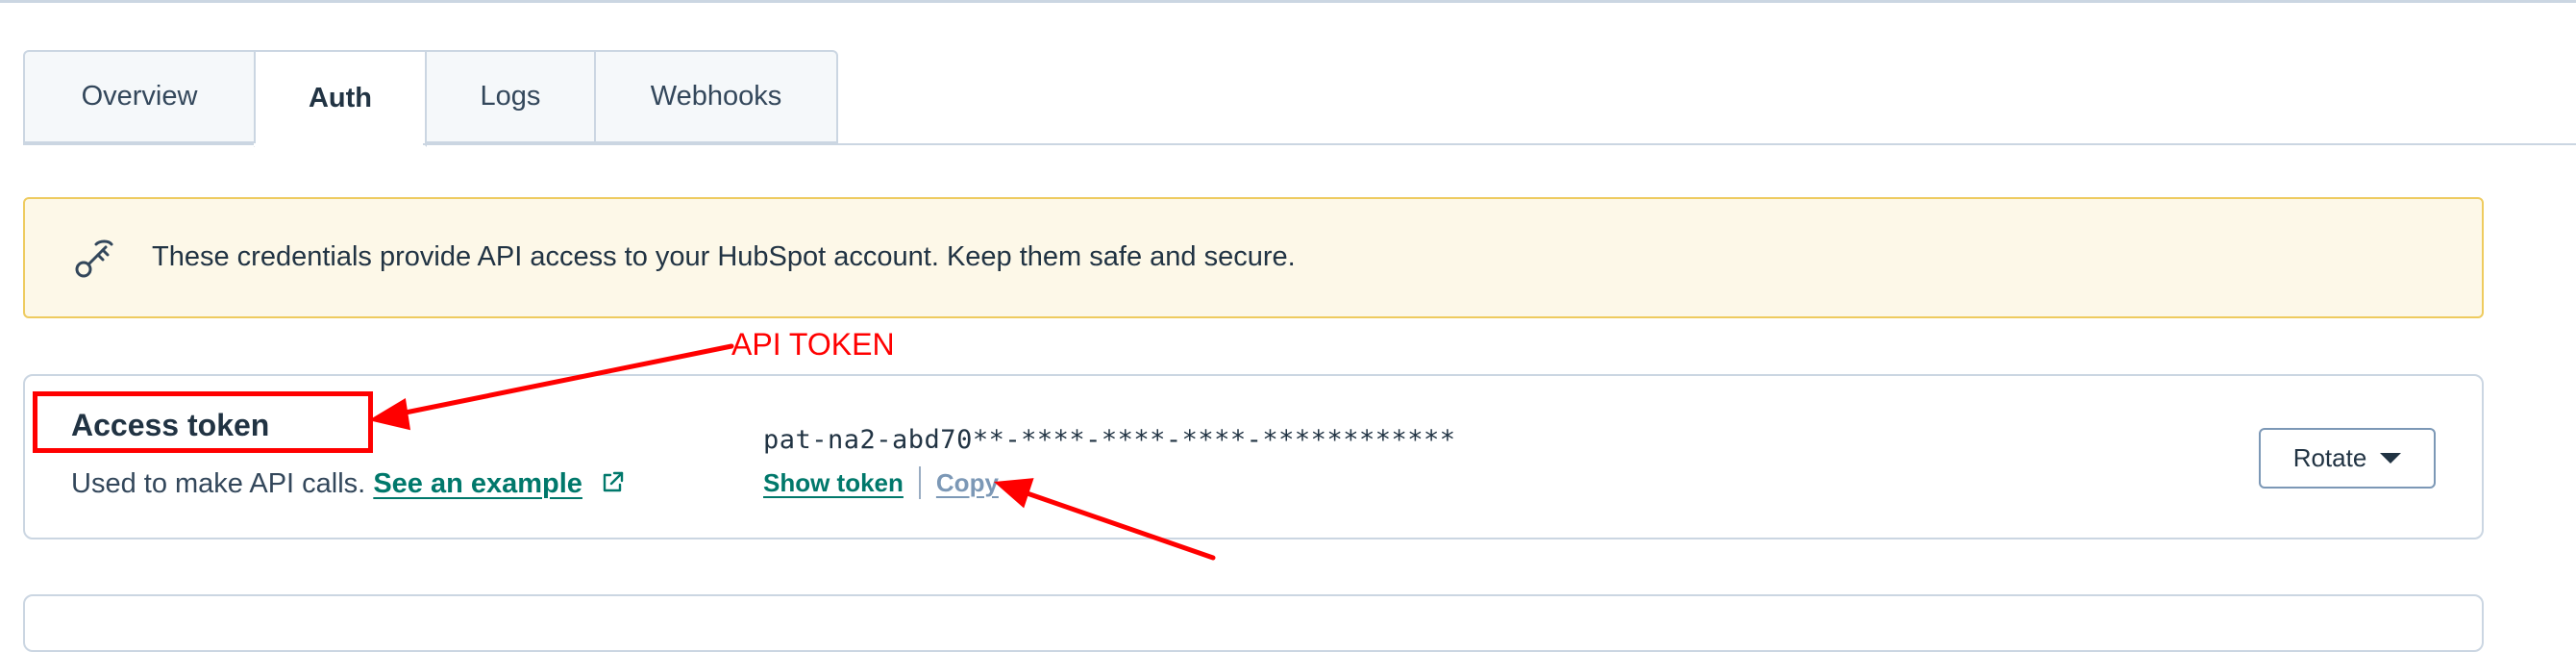 Image resolution: width=2576 pixels, height=652 pixels. I want to click on tab-label: Logs, so click(511, 96).